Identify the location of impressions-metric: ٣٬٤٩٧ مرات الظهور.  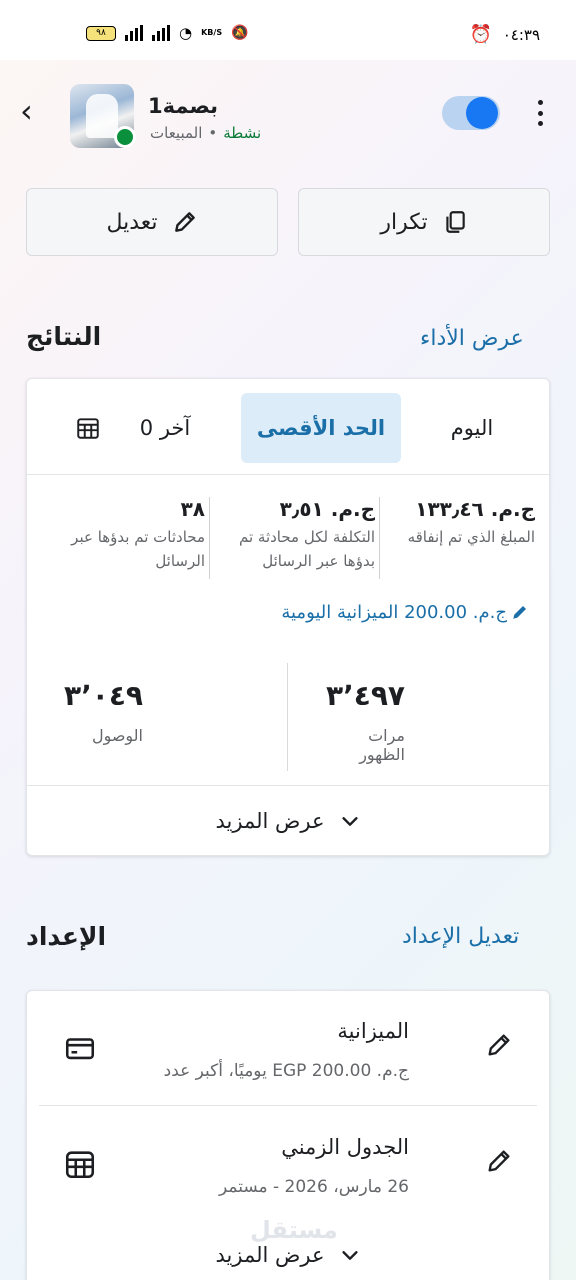
(362, 721).